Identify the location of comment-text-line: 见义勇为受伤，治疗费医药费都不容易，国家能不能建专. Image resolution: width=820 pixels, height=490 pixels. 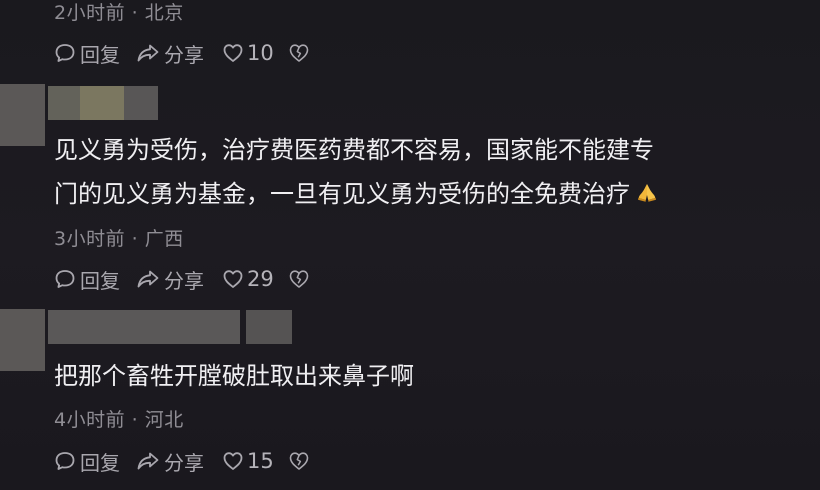
(354, 150).